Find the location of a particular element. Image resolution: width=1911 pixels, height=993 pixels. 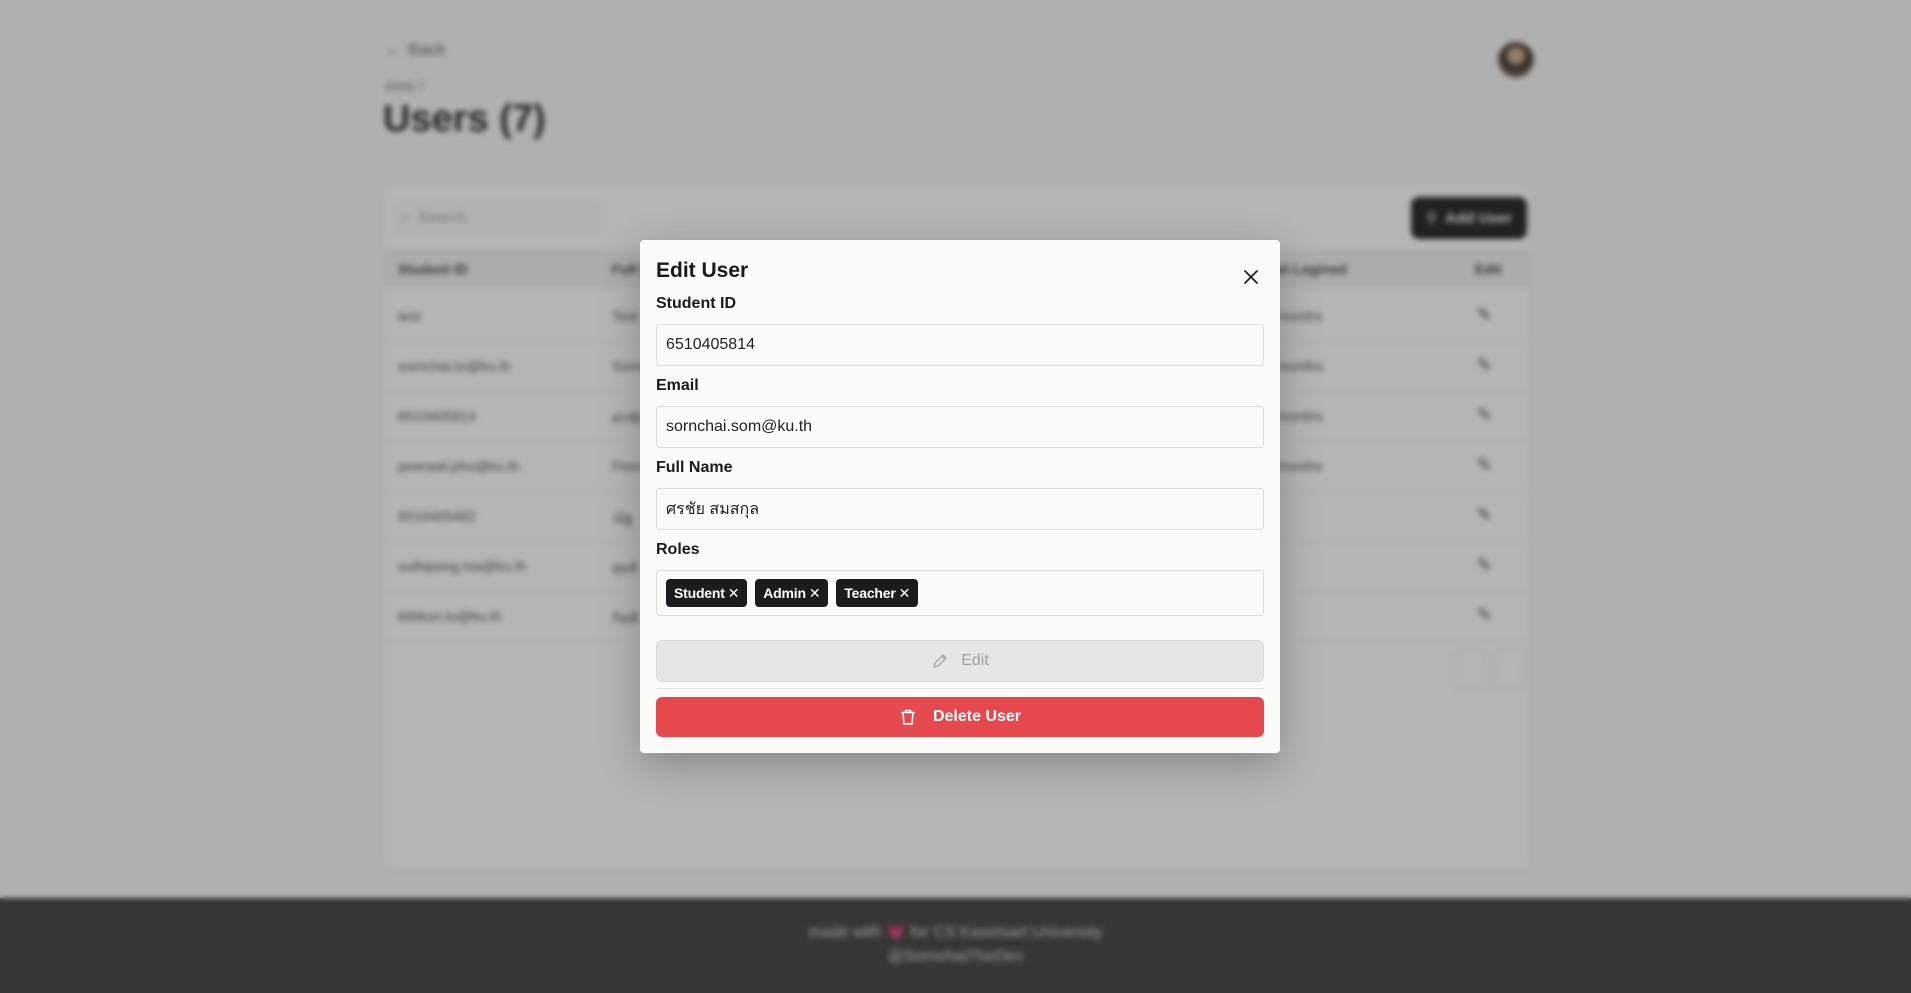

roles-label: Roles is located at coordinates (678, 549).